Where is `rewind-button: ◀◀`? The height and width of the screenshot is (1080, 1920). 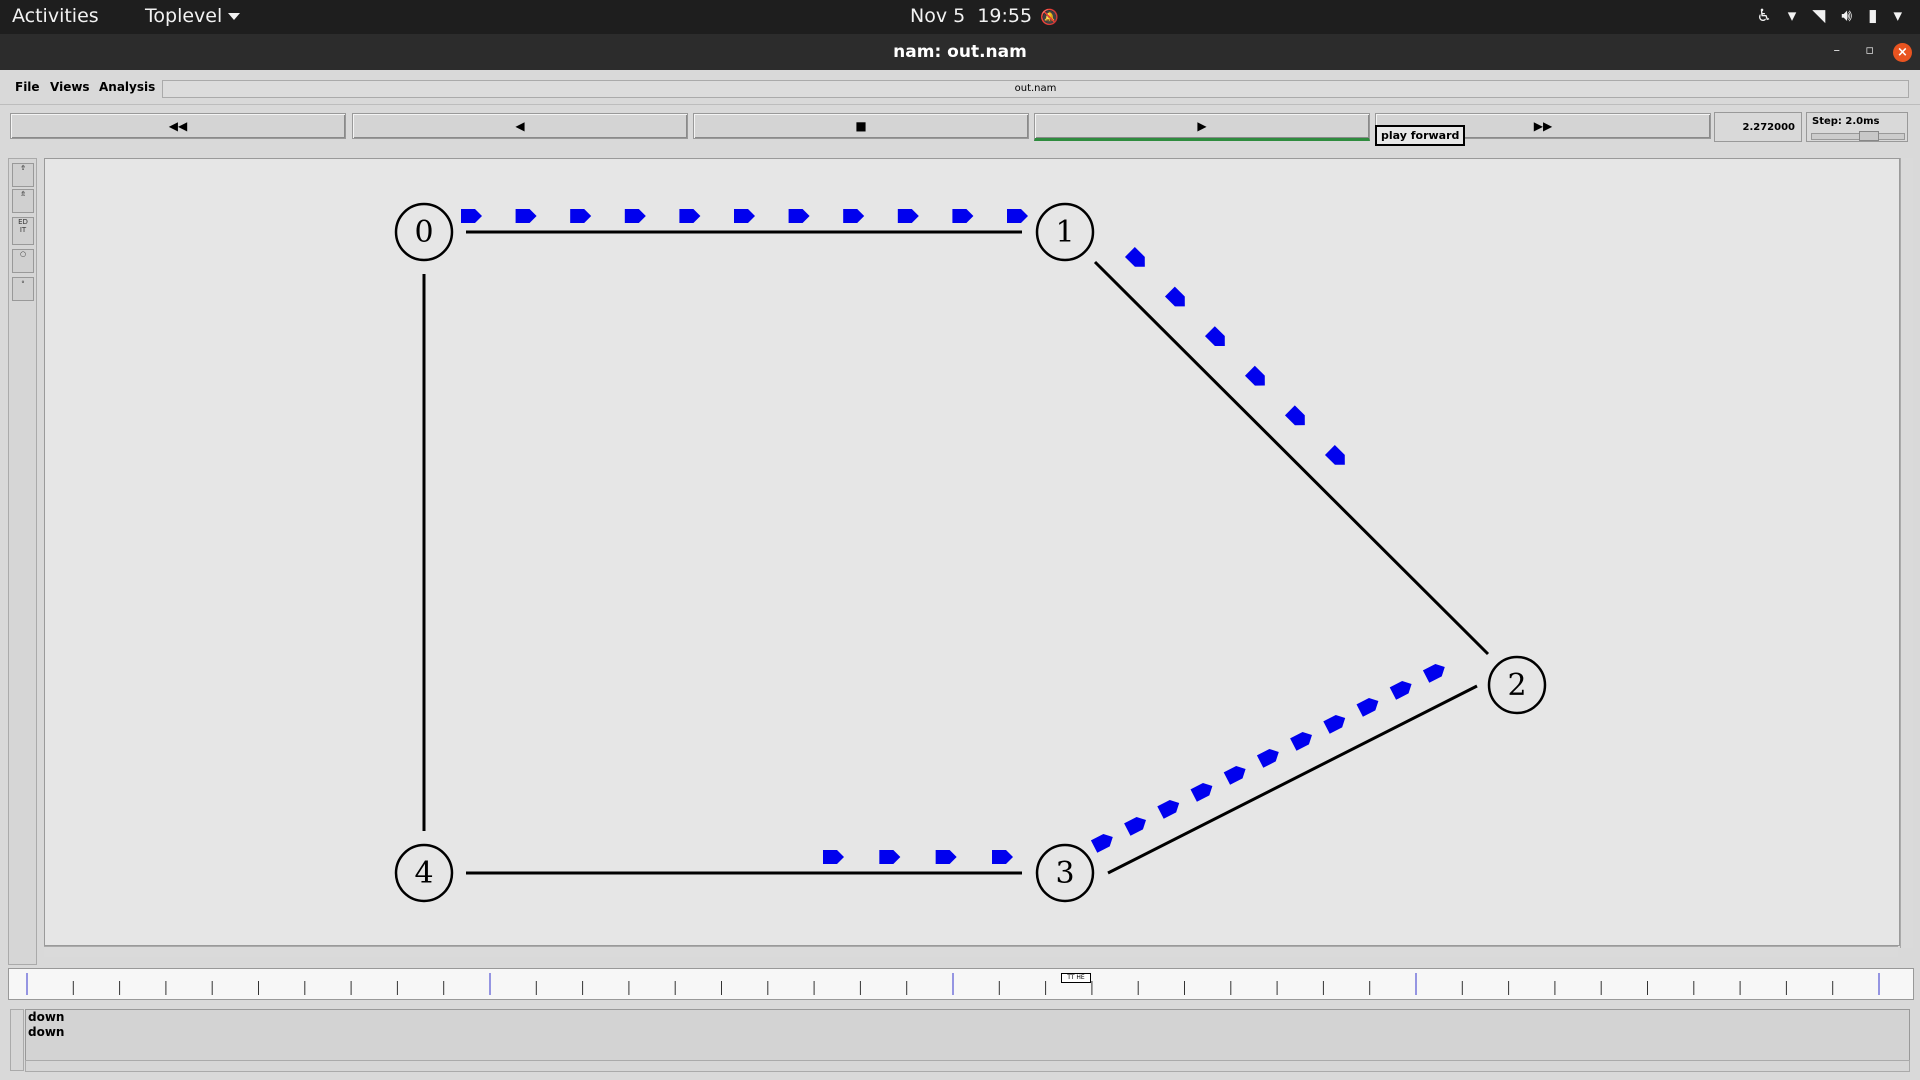 rewind-button: ◀◀ is located at coordinates (178, 126).